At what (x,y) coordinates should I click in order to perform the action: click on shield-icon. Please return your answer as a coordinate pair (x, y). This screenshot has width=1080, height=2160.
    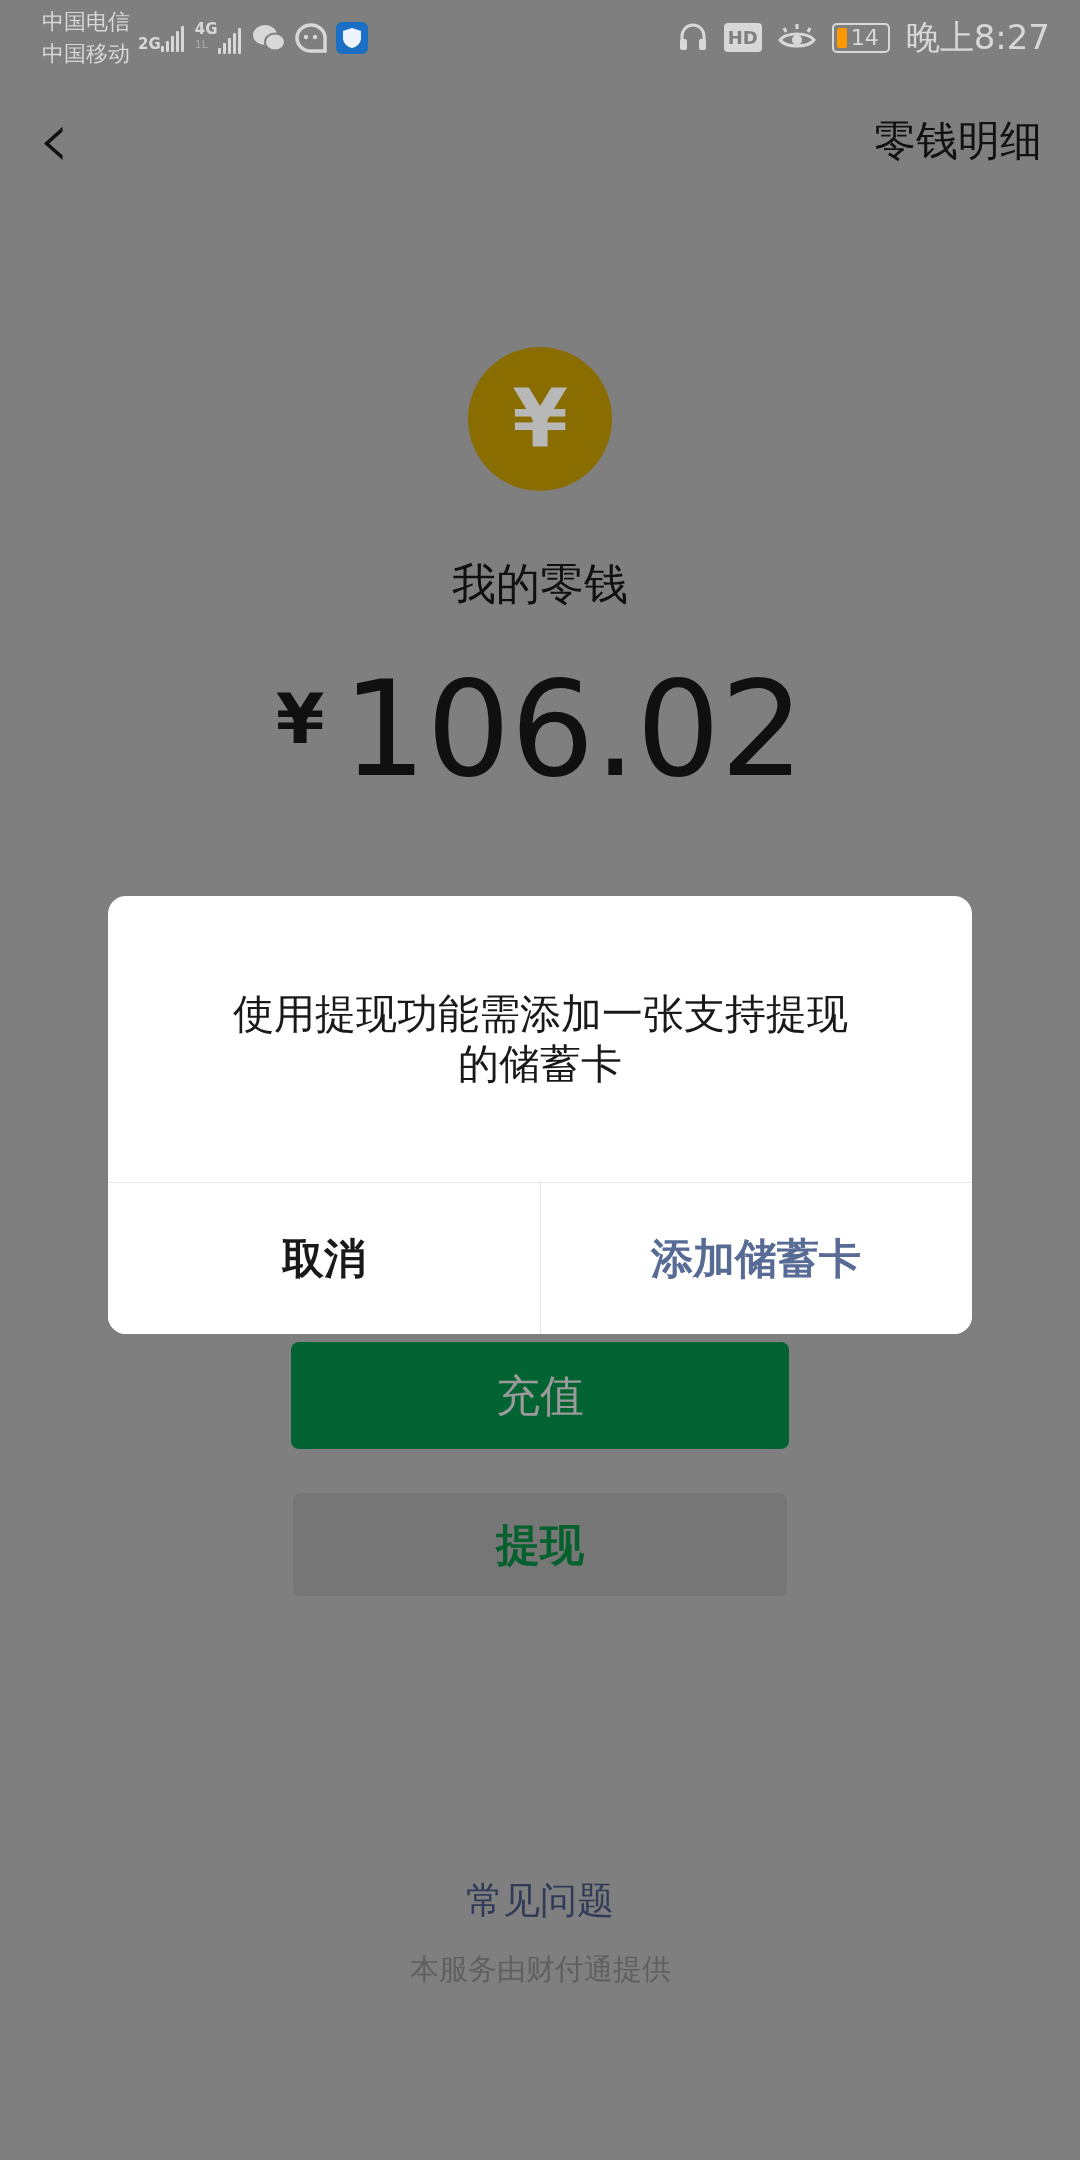
    Looking at the image, I should click on (351, 37).